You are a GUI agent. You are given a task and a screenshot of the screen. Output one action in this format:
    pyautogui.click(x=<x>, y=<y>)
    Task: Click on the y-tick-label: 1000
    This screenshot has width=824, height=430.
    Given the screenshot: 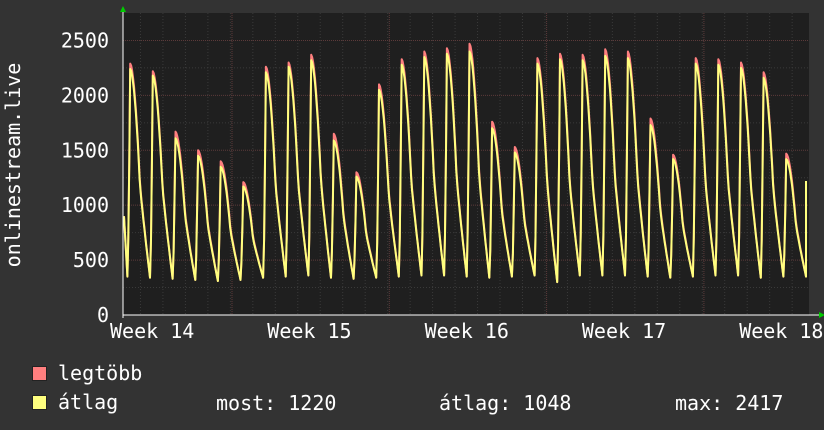 What is the action you would take?
    pyautogui.click(x=85, y=205)
    